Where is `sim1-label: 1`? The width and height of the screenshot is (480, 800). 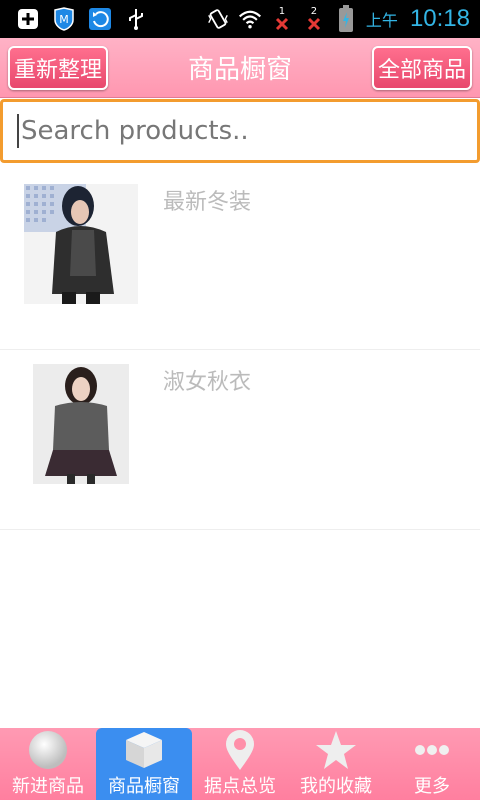
sim1-label: 1 is located at coordinates (282, 11).